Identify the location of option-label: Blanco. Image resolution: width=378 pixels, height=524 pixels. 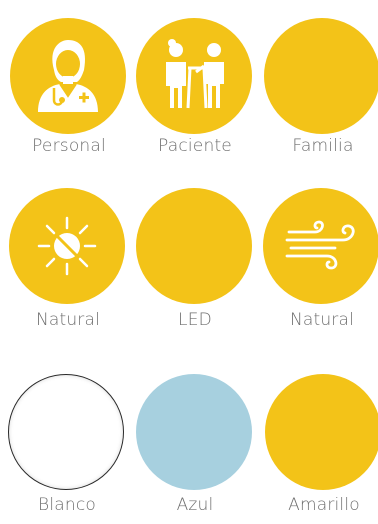
(67, 505).